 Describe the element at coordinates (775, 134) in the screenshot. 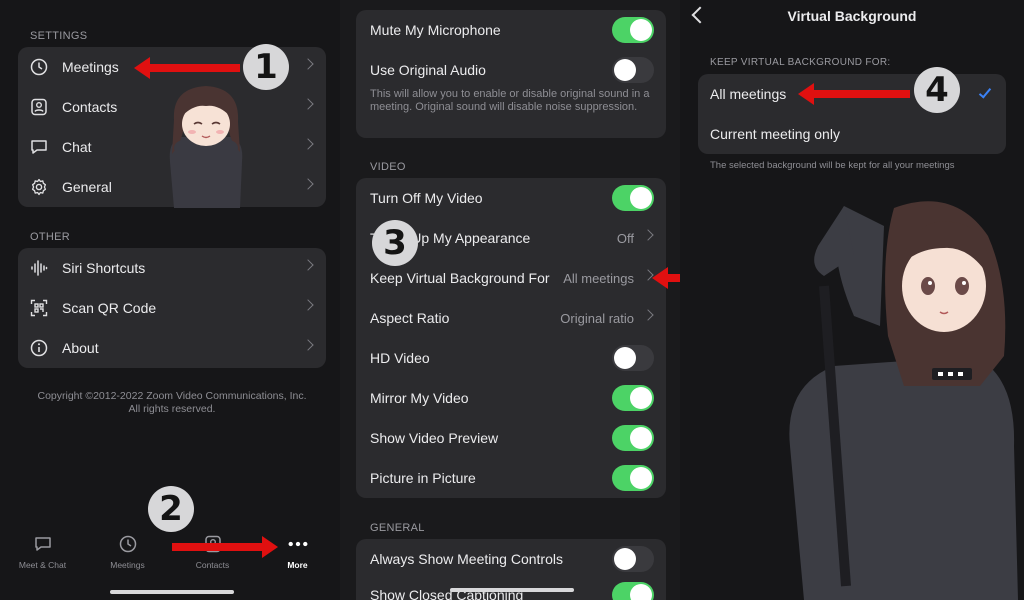

I see `option-label: Current meeting only` at that location.